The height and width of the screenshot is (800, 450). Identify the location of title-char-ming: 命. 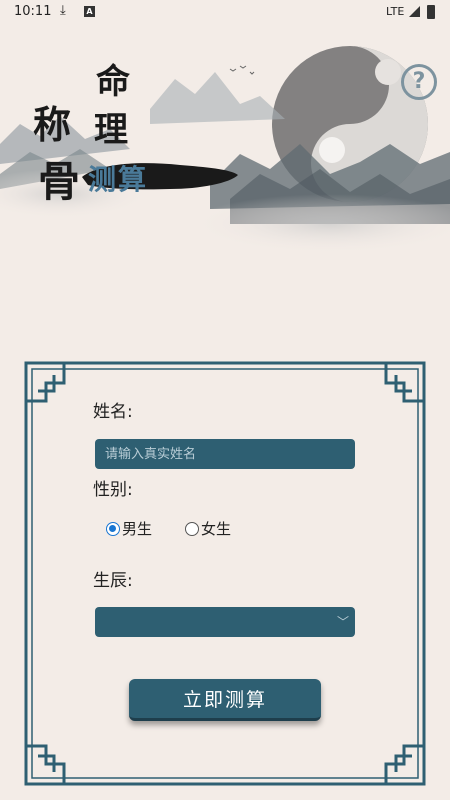
(113, 82).